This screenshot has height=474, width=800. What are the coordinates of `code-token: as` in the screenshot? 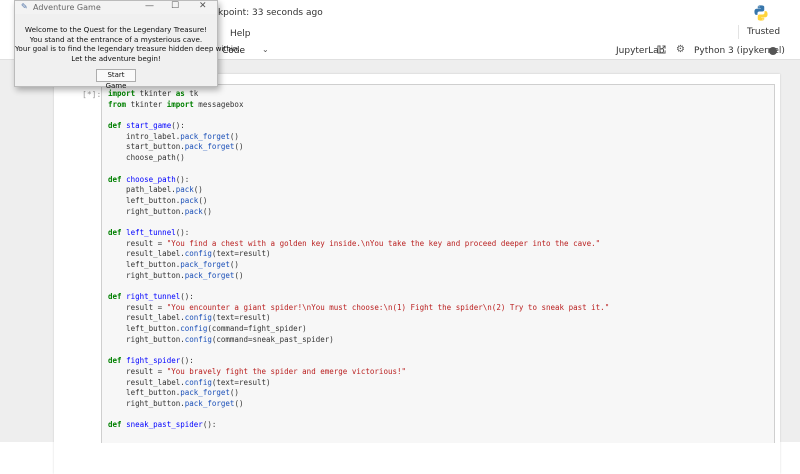 It's located at (180, 93).